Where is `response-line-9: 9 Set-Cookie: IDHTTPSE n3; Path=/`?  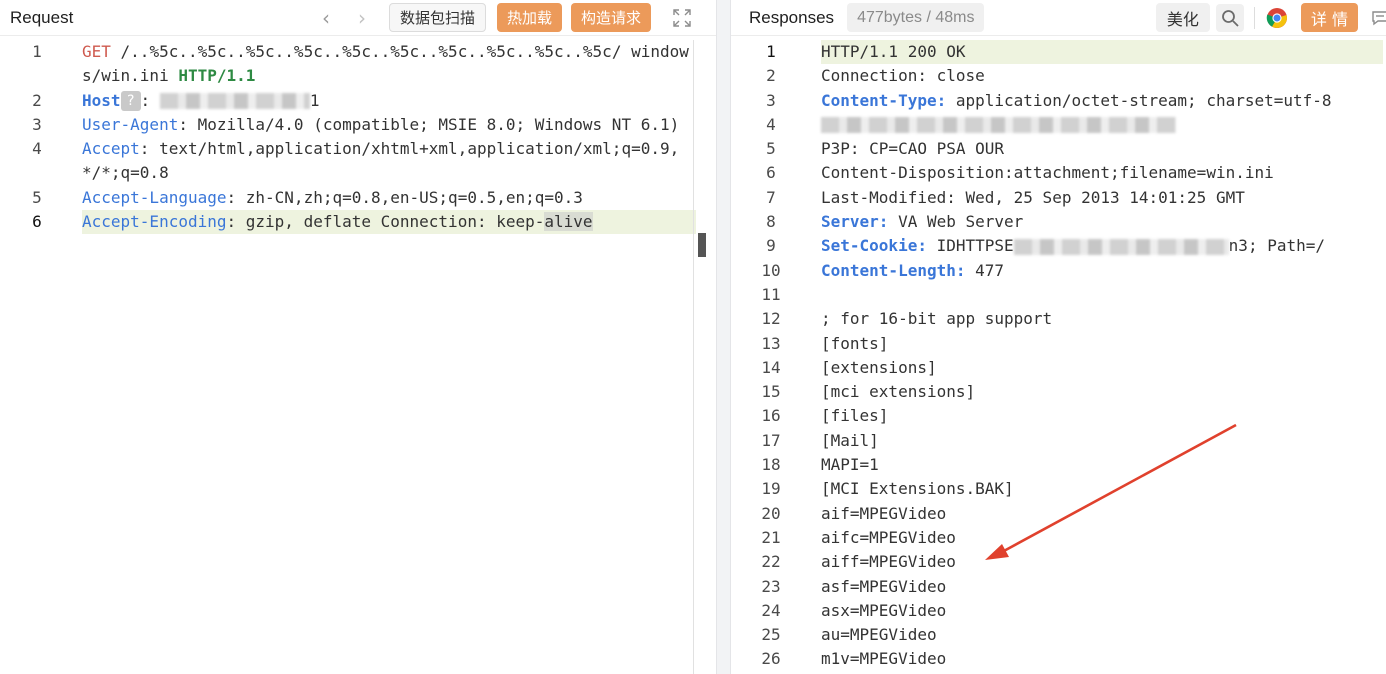 response-line-9: 9 Set-Cookie: IDHTTPSE n3; Path=/ is located at coordinates (1058, 246).